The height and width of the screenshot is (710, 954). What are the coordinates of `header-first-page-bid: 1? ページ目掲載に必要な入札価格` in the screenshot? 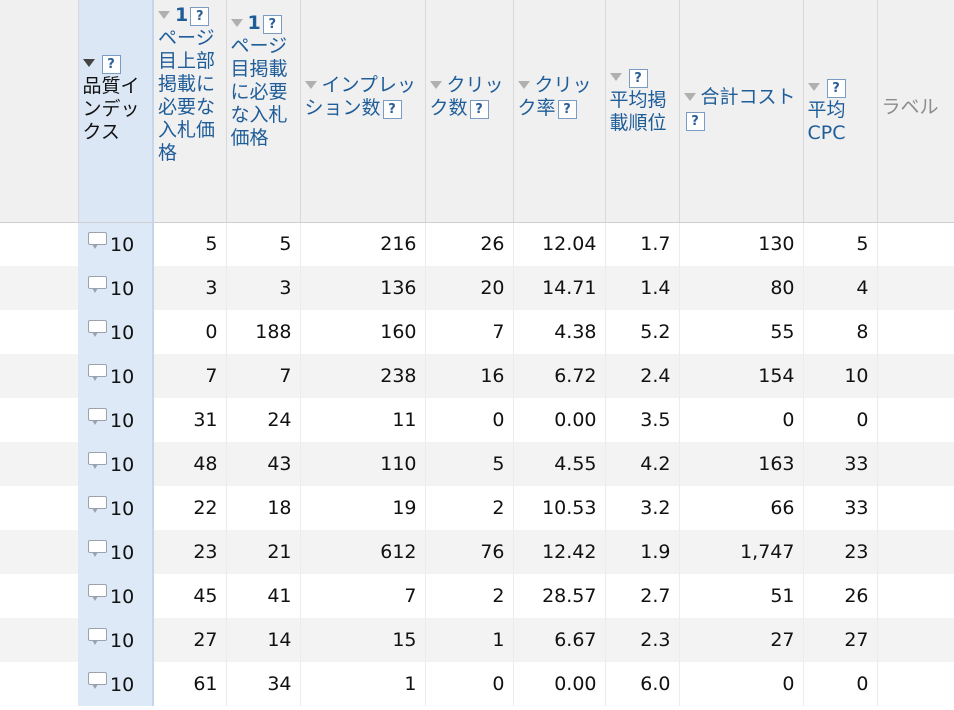 It's located at (263, 111).